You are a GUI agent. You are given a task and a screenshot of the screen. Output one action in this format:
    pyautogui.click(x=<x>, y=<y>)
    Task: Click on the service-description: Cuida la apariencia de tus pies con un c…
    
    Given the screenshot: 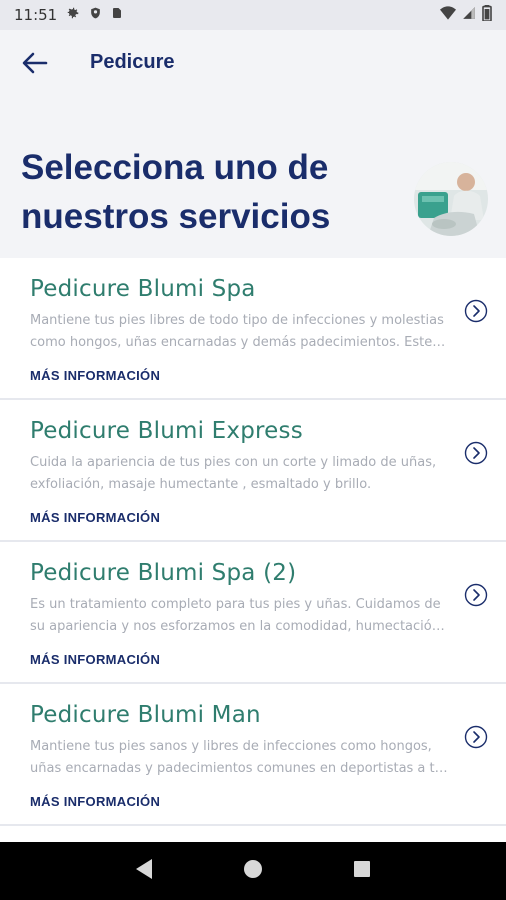 What is the action you would take?
    pyautogui.click(x=239, y=474)
    